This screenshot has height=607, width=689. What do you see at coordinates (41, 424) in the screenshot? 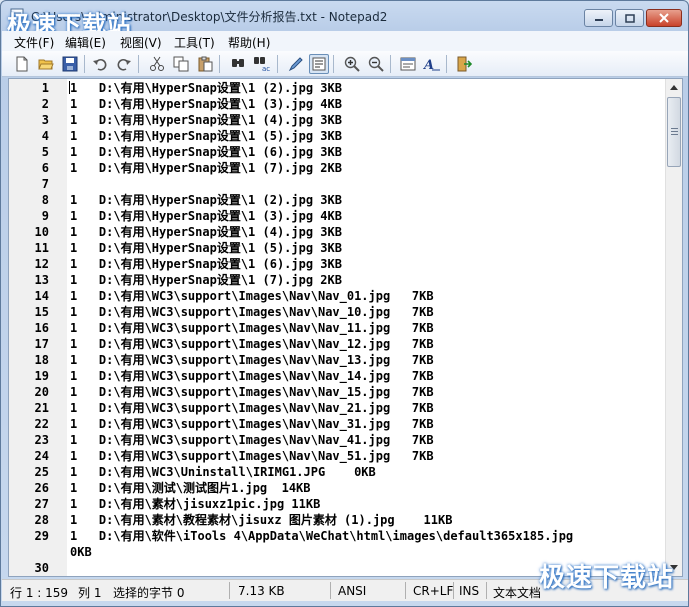
I see `line-number: 22` at bounding box center [41, 424].